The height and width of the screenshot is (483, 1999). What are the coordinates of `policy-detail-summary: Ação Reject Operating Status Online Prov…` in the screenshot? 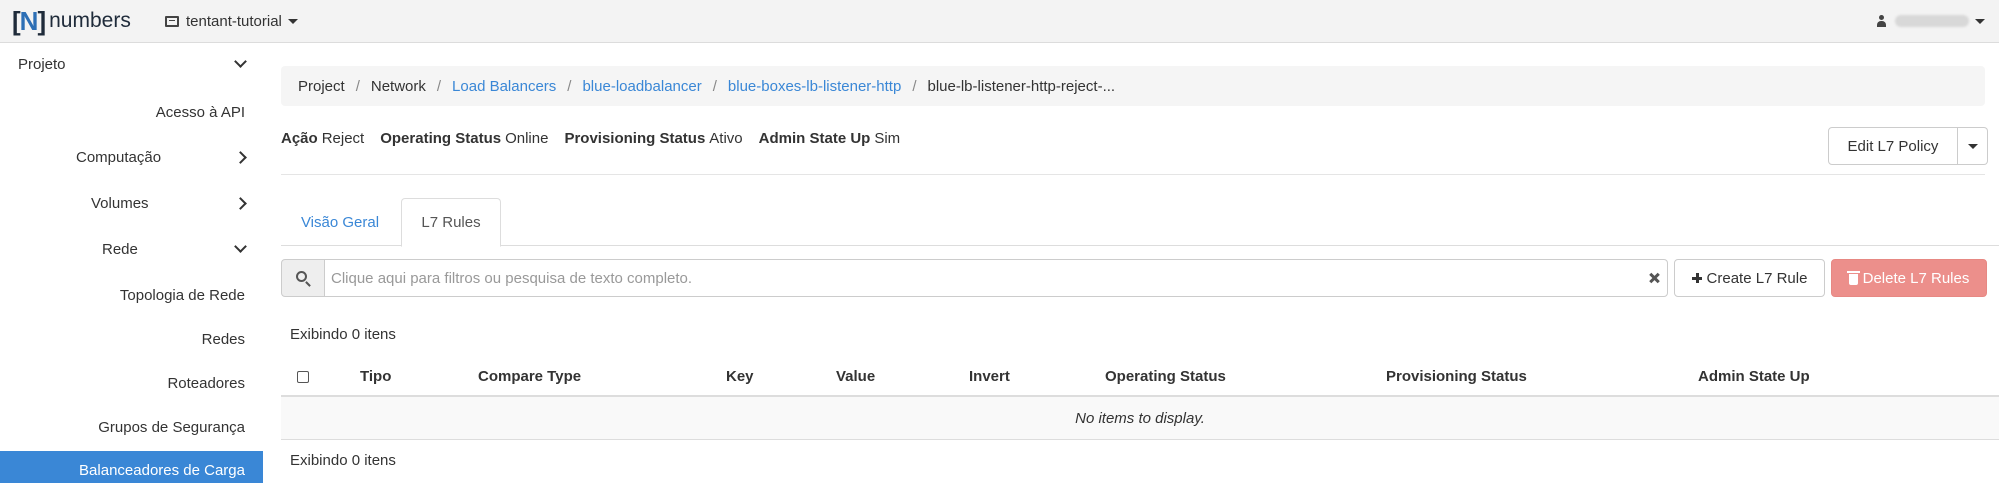 It's located at (598, 138).